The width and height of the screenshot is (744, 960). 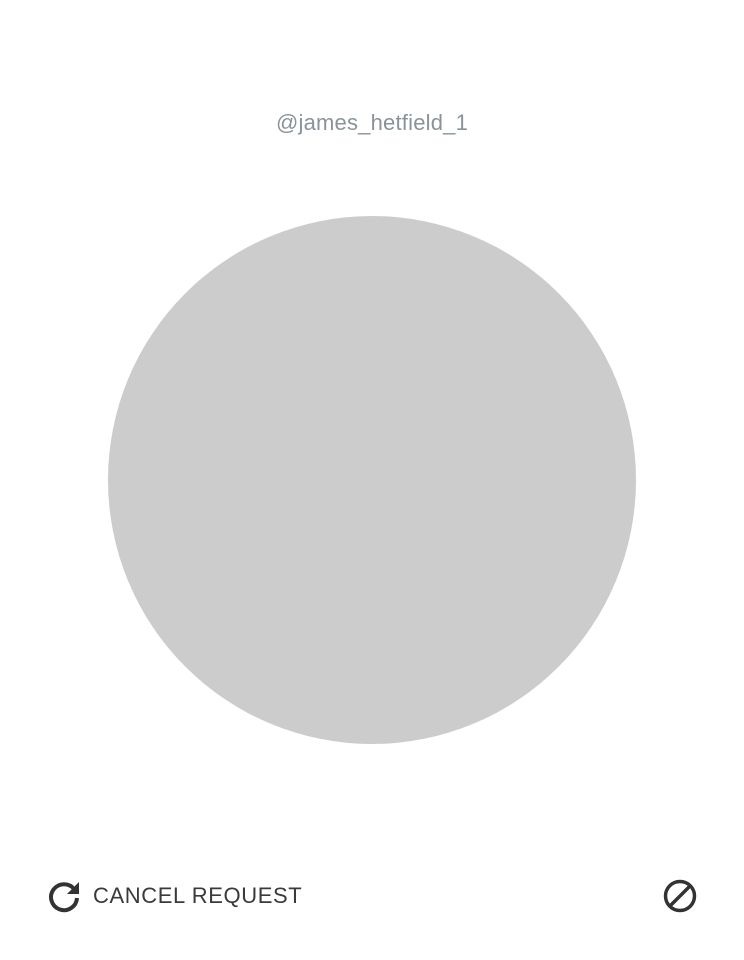 What do you see at coordinates (64, 896) in the screenshot?
I see `refresh-icon` at bounding box center [64, 896].